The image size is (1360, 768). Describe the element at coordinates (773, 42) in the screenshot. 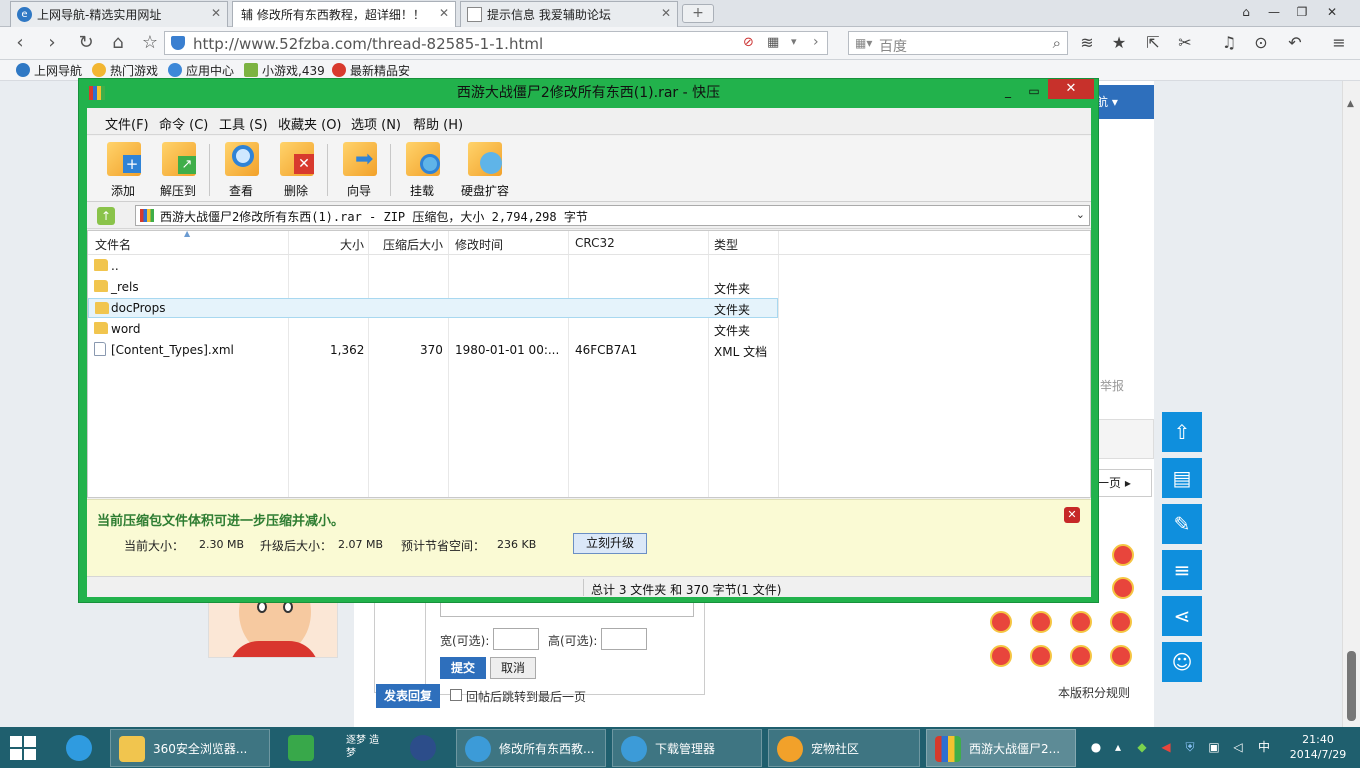

I see `qrcode-icon: ▦` at that location.